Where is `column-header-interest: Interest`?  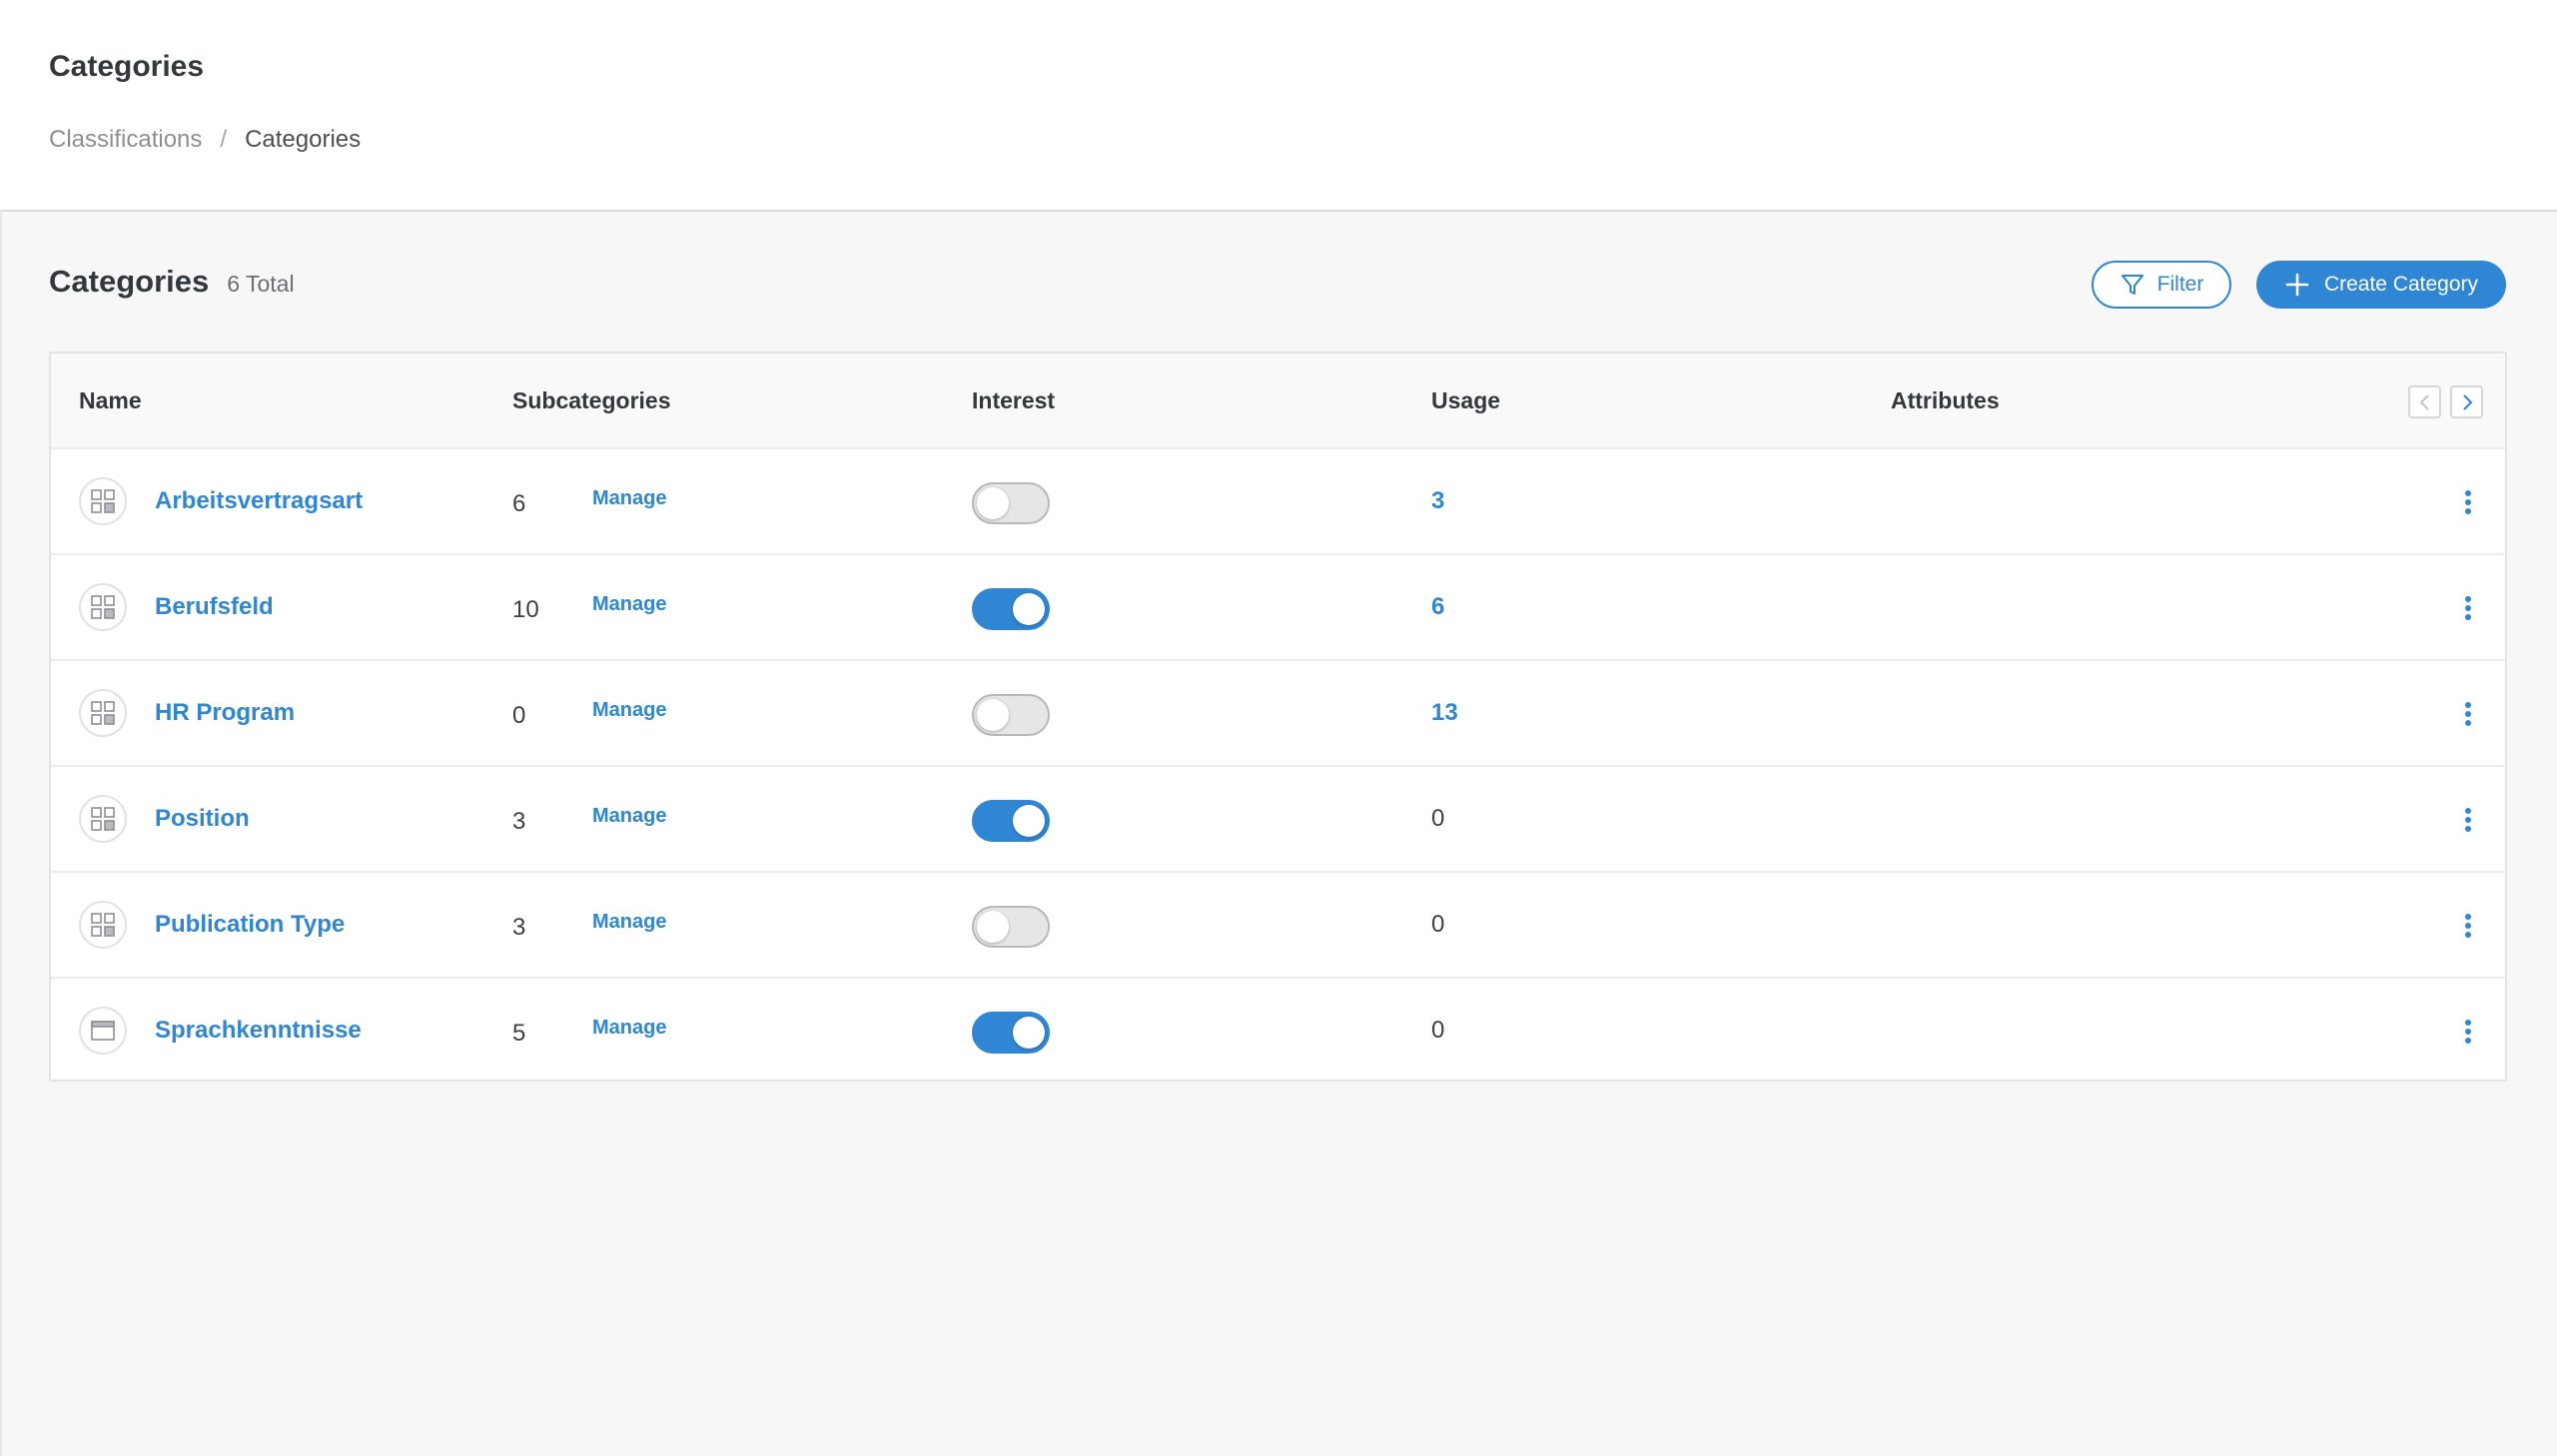
column-header-interest: Interest is located at coordinates (1013, 400).